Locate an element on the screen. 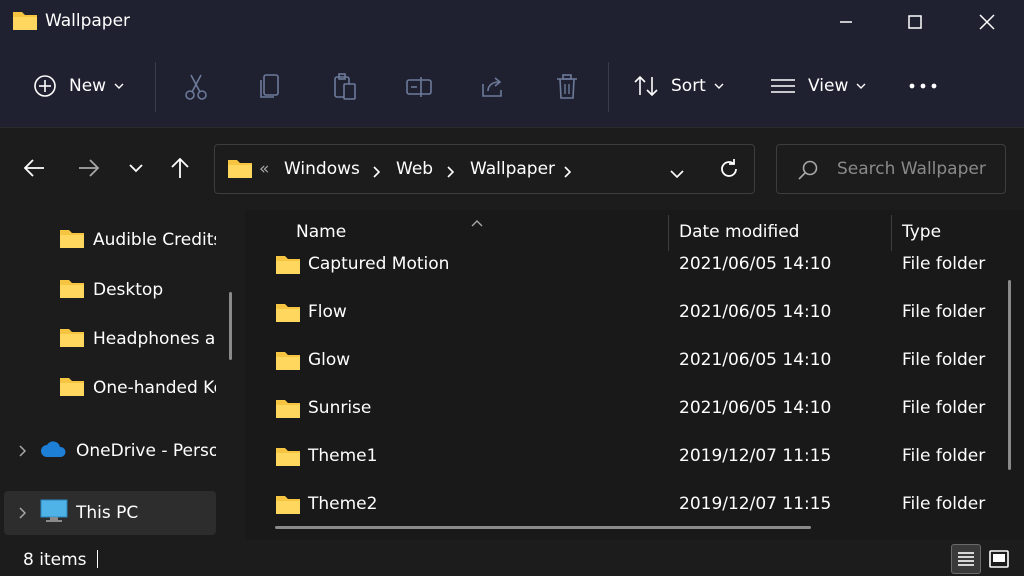 The image size is (1024, 576). status-bar: 8 items is located at coordinates (512, 558).